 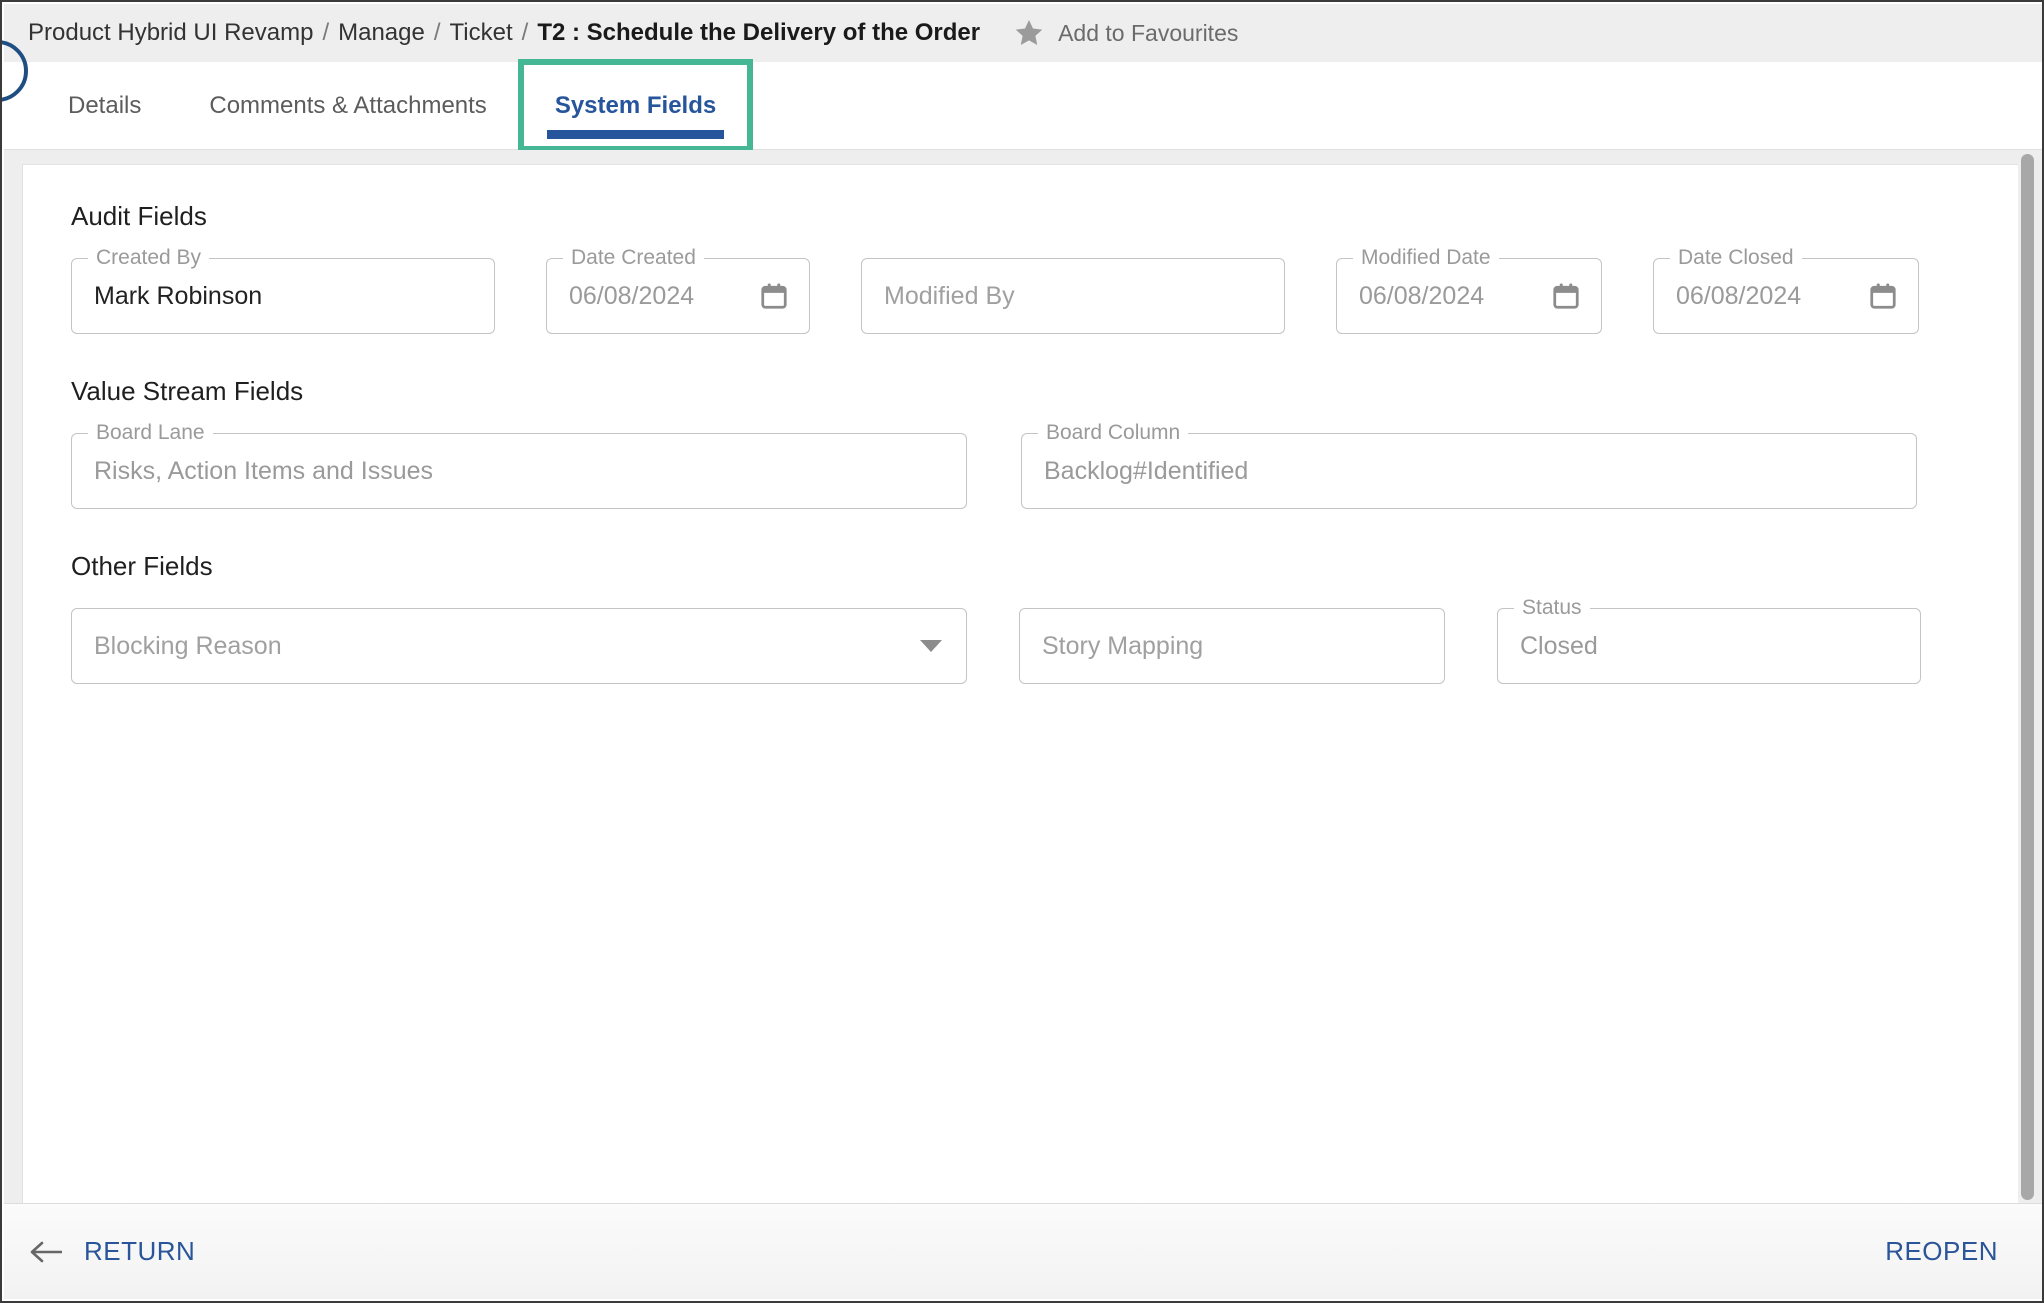 I want to click on arrow-left-icon, so click(x=46, y=1251).